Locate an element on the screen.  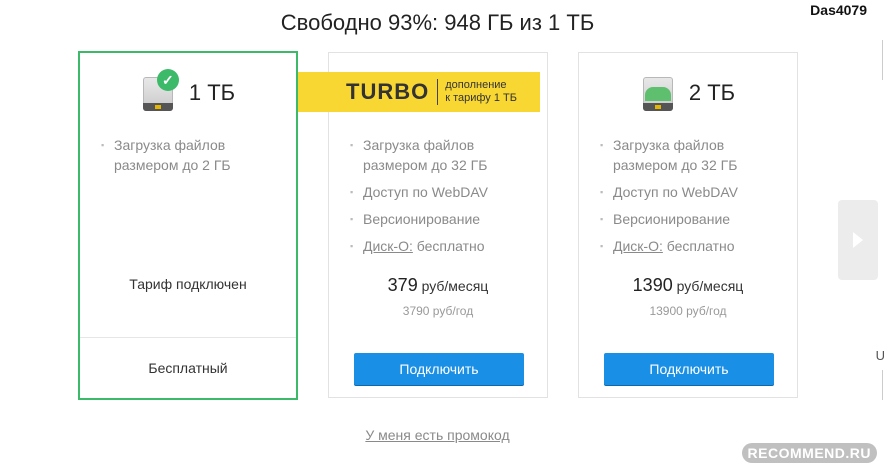
price-year: 3790 руб/год is located at coordinates (438, 311).